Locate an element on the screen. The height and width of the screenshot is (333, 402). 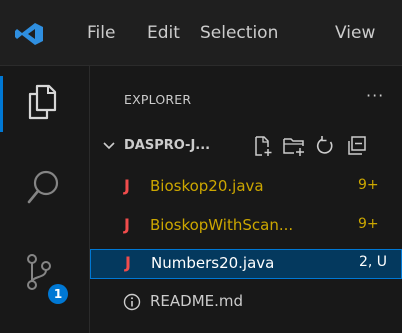
menu-view: View is located at coordinates (355, 33).